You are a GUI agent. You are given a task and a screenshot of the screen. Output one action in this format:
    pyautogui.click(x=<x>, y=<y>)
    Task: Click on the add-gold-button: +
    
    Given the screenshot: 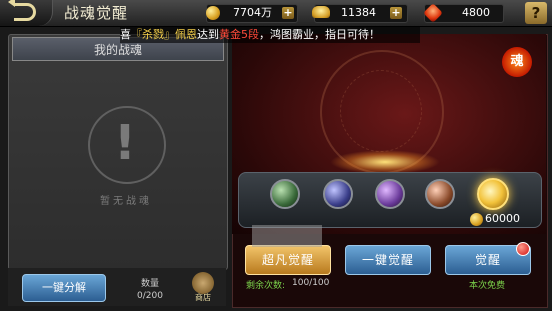 What is the action you would take?
    pyautogui.click(x=288, y=13)
    